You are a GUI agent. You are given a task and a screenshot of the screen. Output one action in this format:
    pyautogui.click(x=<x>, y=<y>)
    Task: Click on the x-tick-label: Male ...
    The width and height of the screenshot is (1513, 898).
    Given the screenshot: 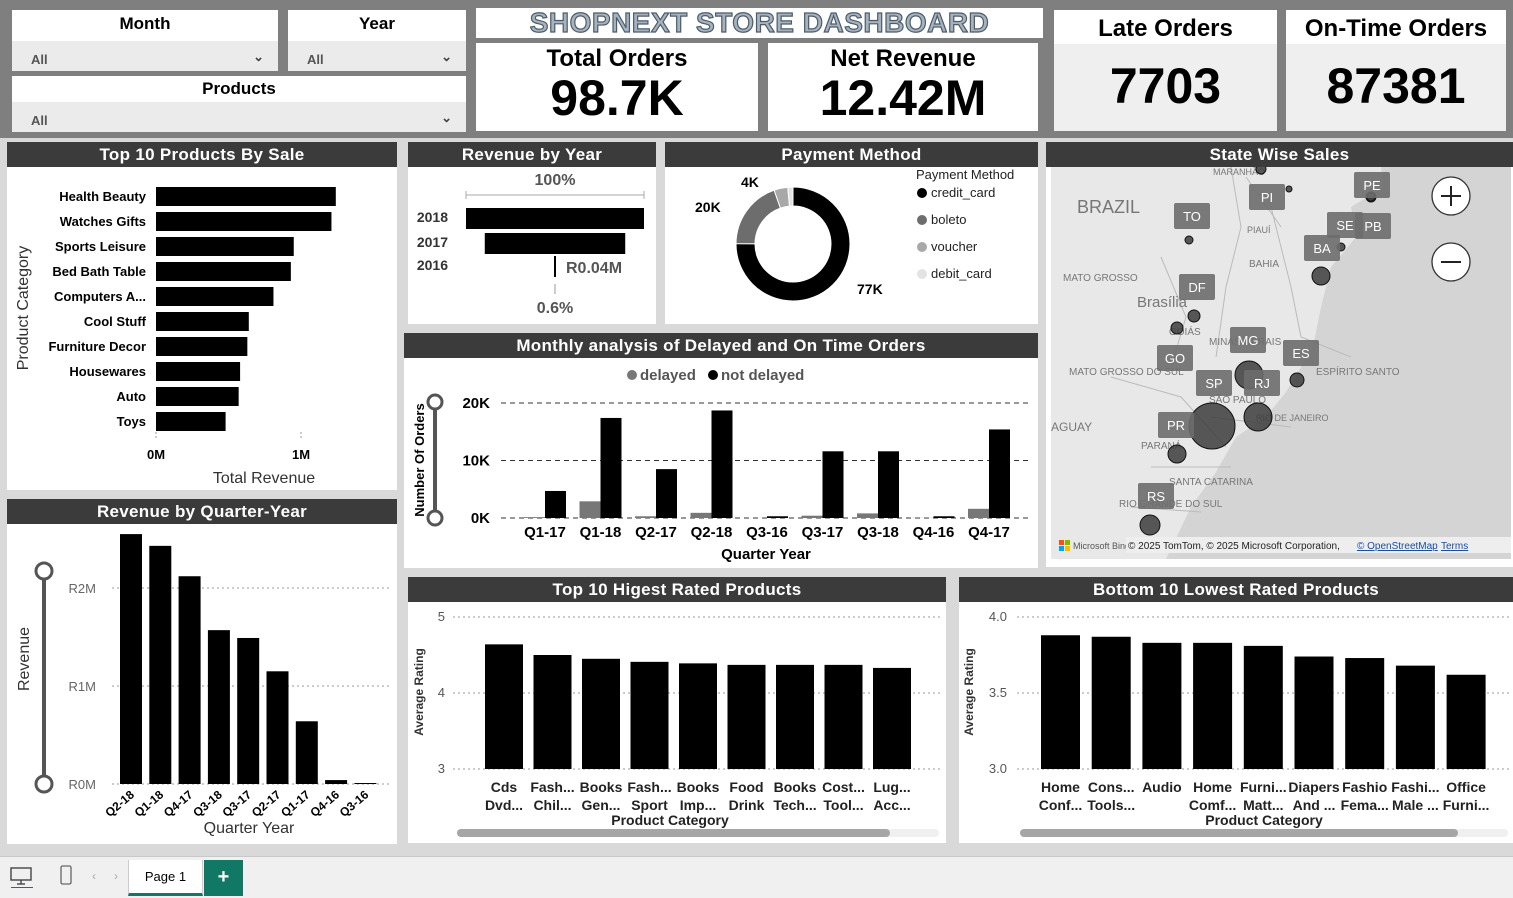 What is the action you would take?
    pyautogui.click(x=1415, y=805)
    